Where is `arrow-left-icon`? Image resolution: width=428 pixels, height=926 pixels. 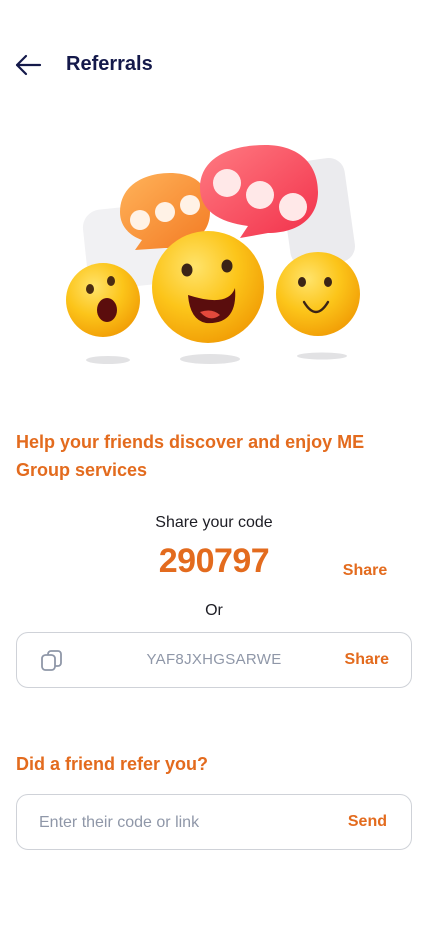 arrow-left-icon is located at coordinates (28, 65).